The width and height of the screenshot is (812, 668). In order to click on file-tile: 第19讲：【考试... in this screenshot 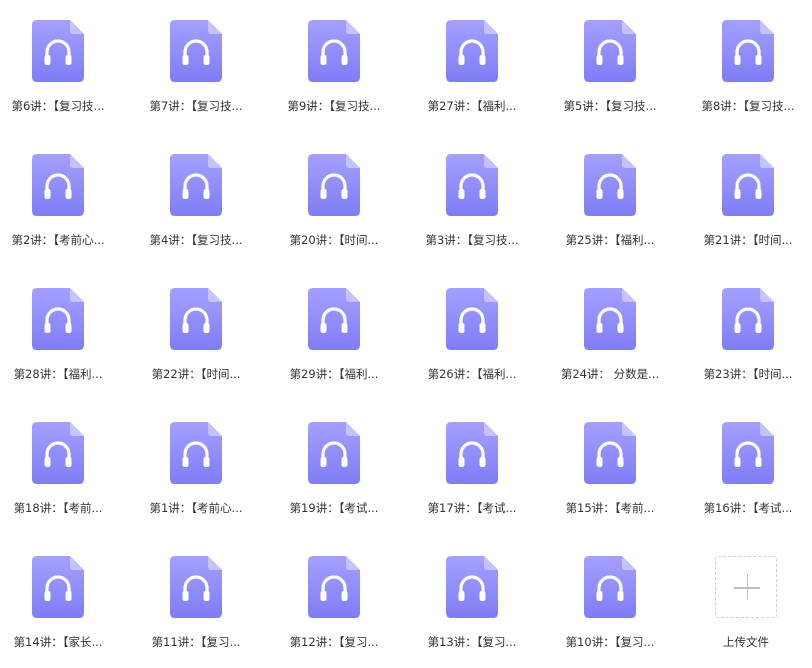, I will do `click(334, 464)`.